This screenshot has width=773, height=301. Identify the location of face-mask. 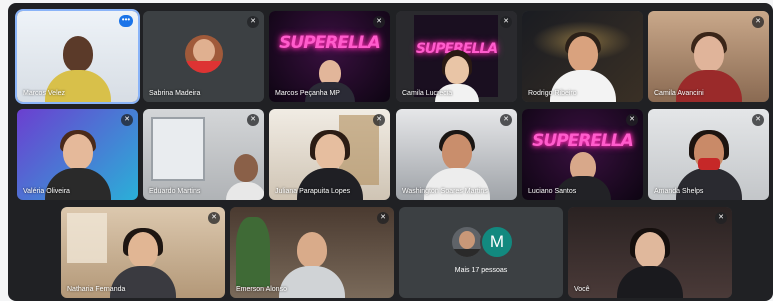
(708, 164).